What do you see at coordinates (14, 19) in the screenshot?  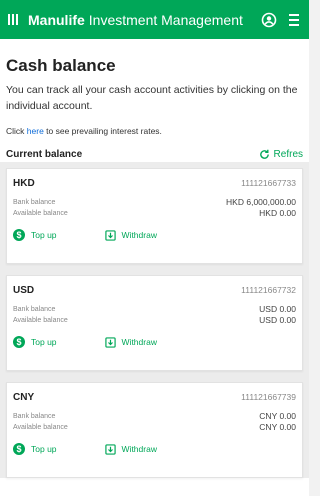 I see `manulife-logo-icon` at bounding box center [14, 19].